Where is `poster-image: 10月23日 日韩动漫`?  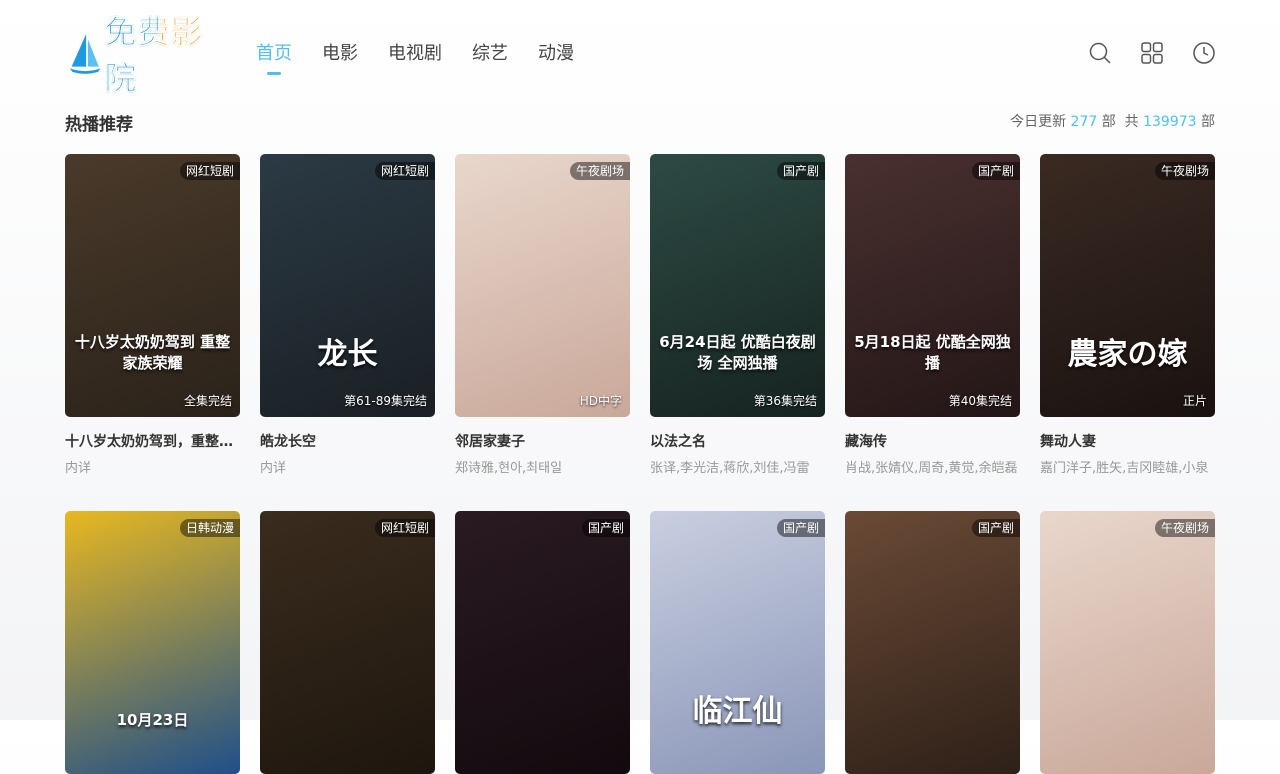 poster-image: 10月23日 日韩动漫 is located at coordinates (152, 642).